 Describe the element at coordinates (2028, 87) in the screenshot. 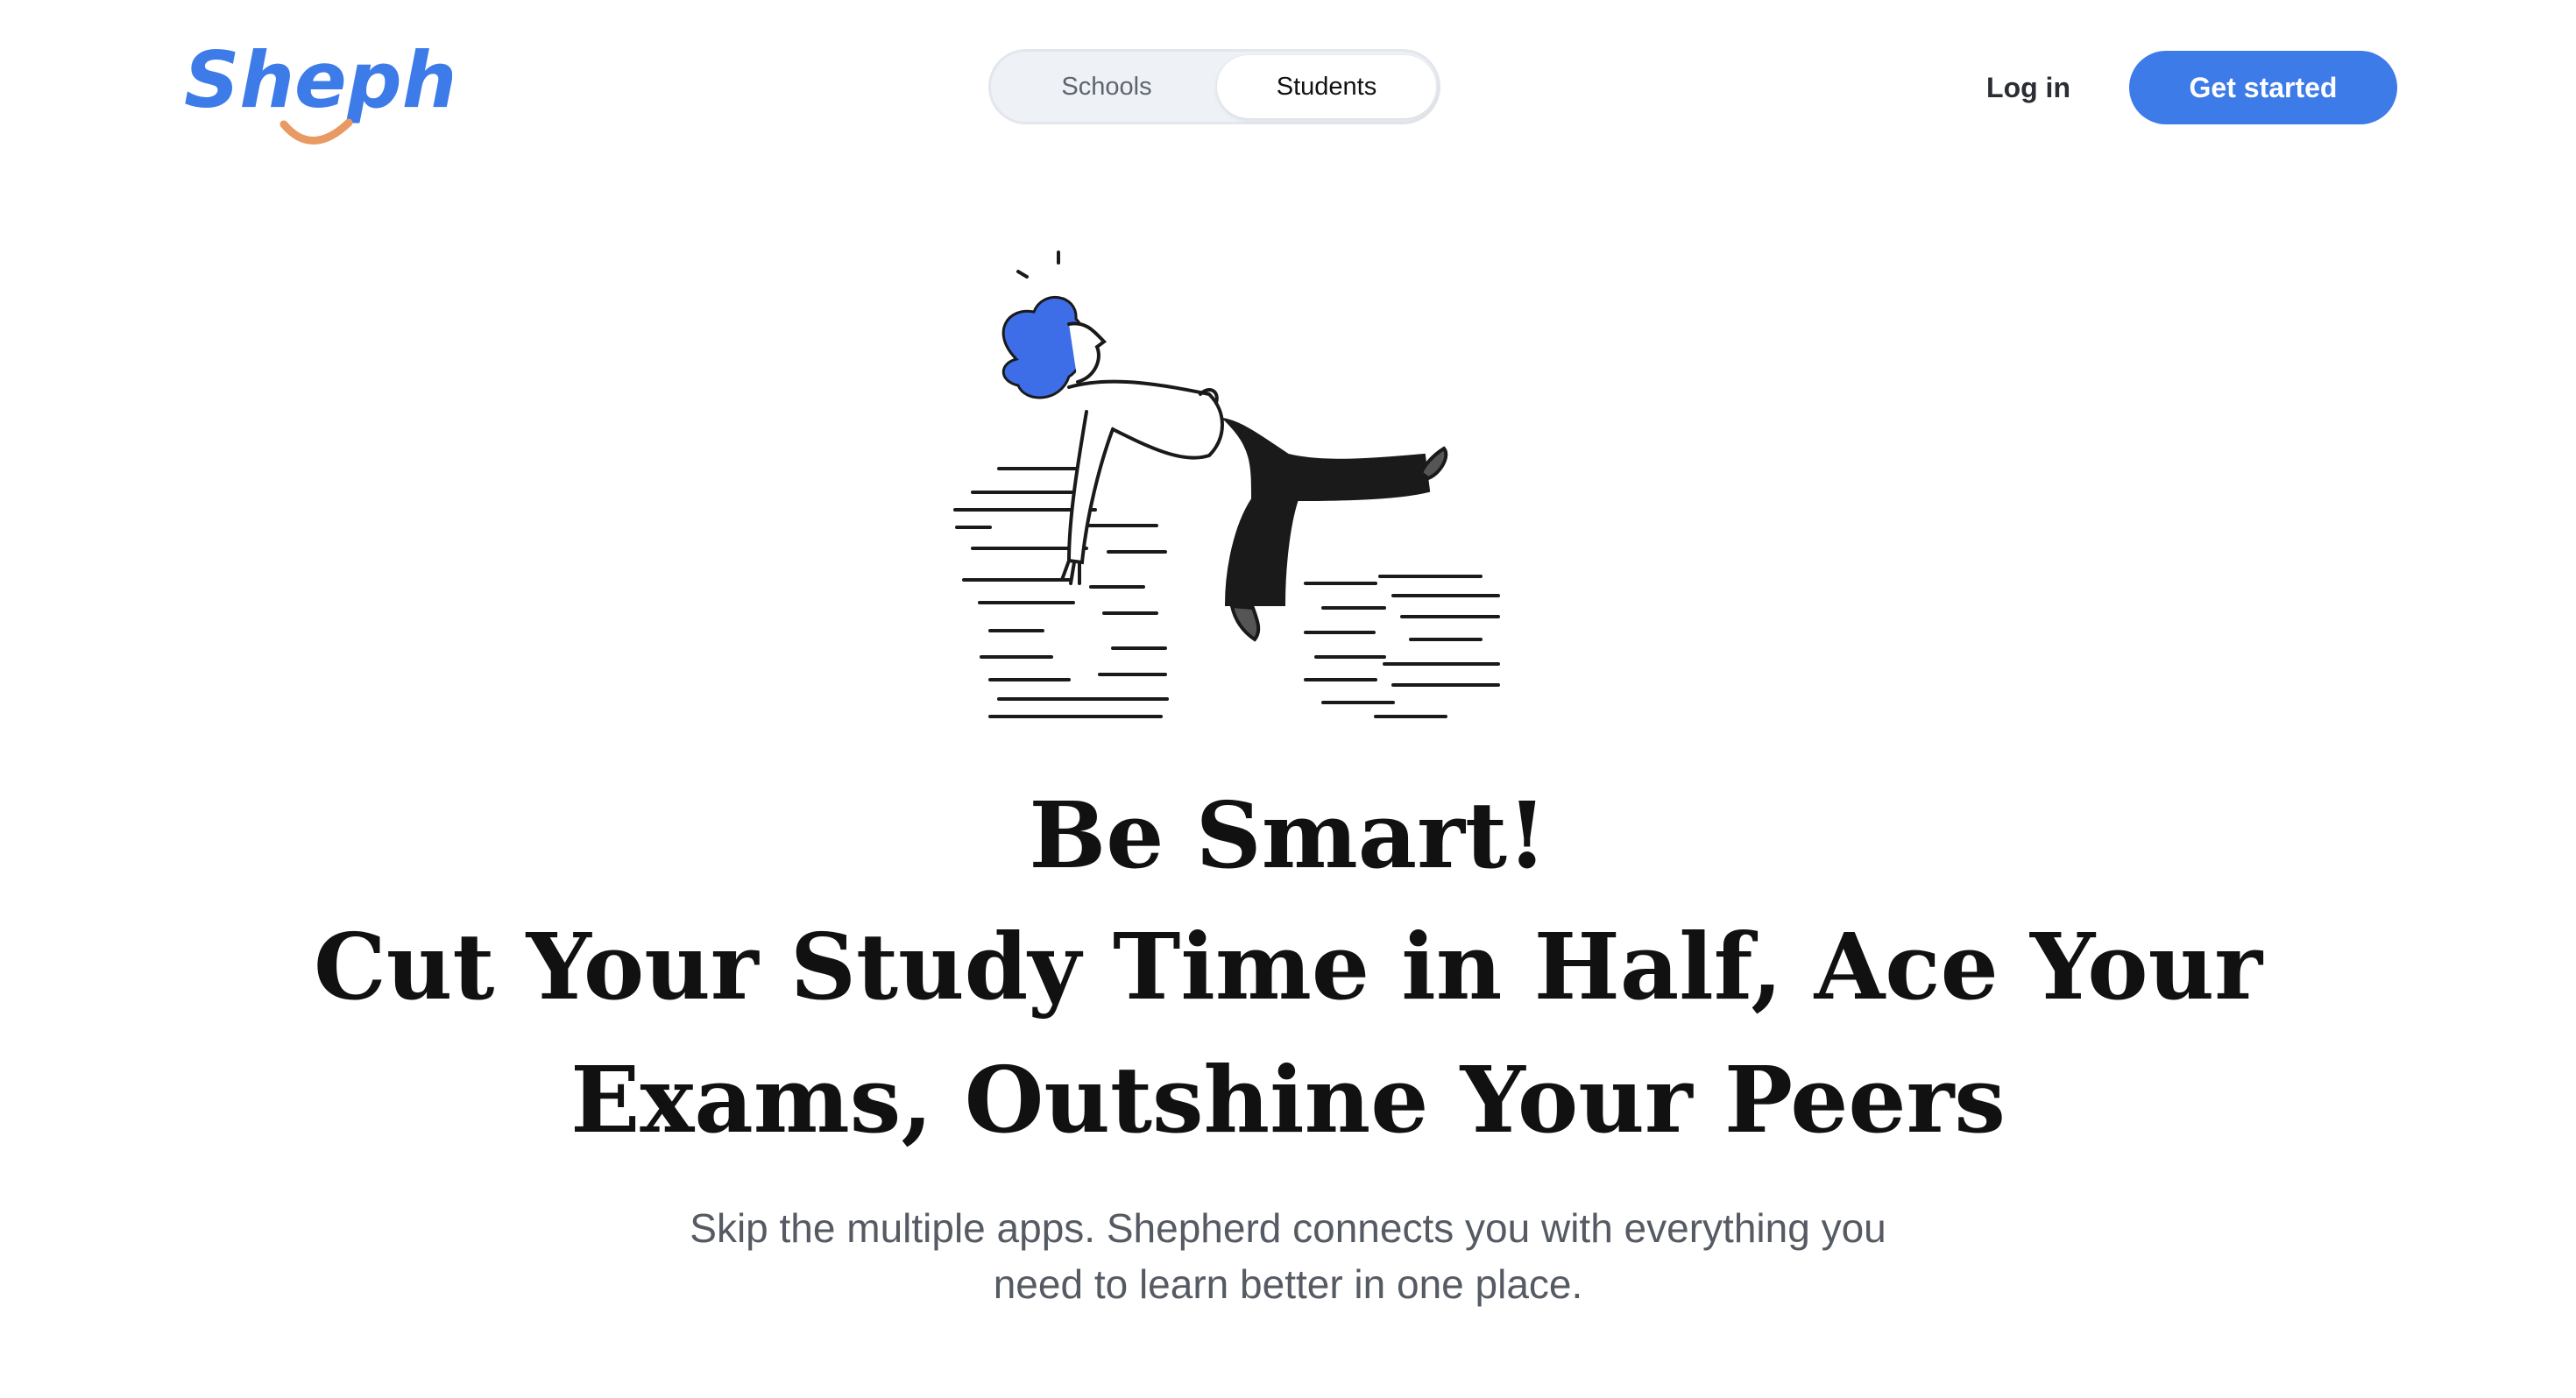

I see `login-link: Log in` at that location.